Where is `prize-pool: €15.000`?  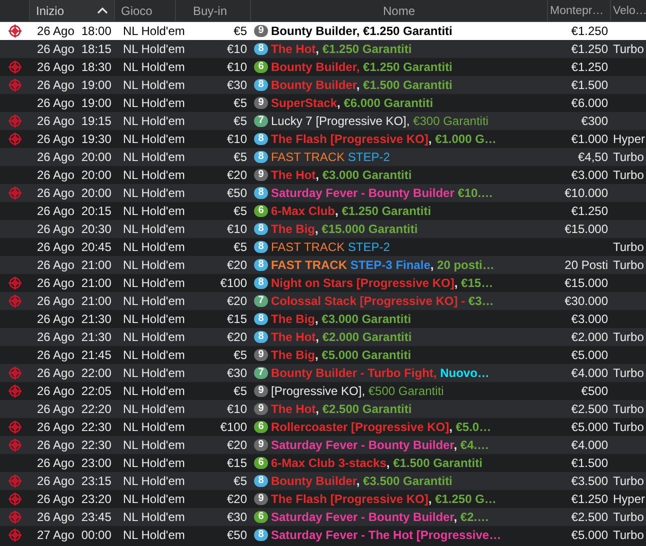
prize-pool: €15.000 is located at coordinates (586, 283).